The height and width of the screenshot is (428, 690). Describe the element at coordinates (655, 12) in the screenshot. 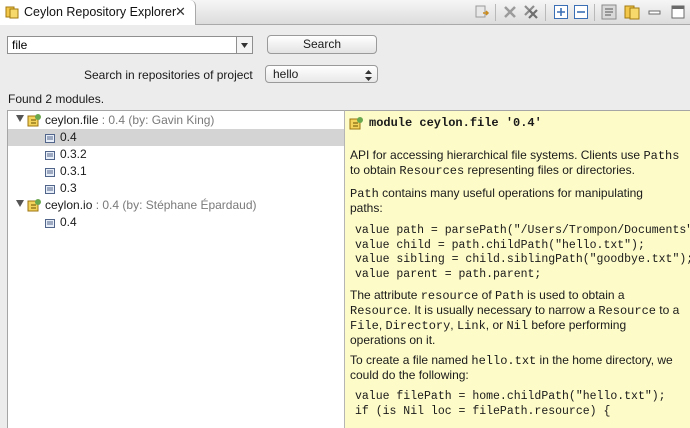

I see `minimize-icon` at that location.